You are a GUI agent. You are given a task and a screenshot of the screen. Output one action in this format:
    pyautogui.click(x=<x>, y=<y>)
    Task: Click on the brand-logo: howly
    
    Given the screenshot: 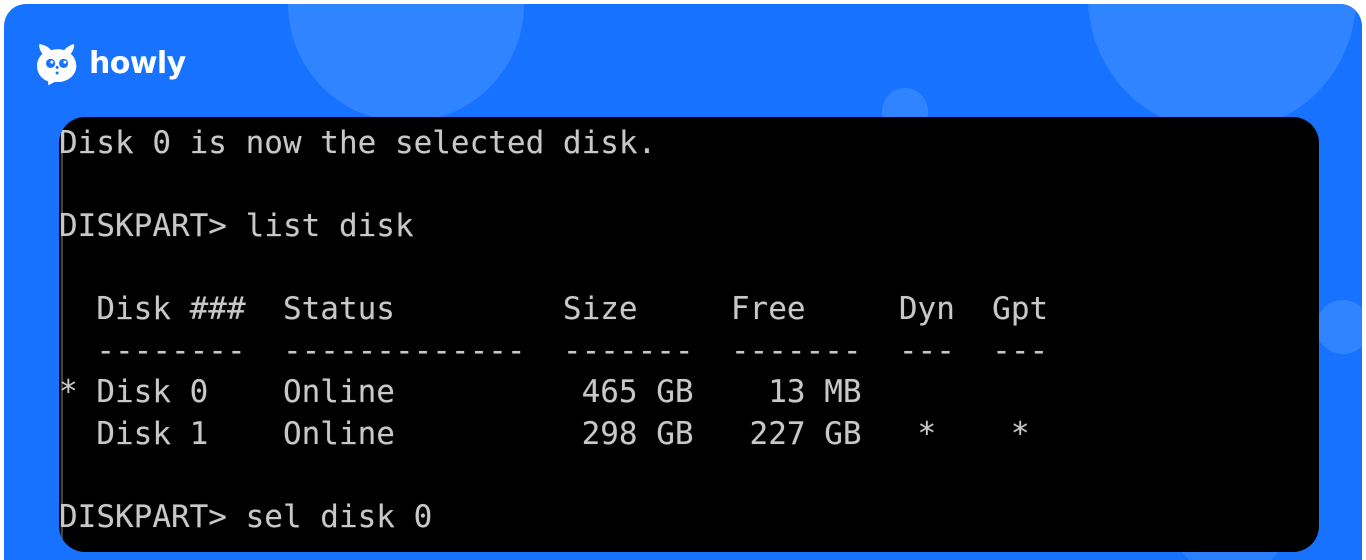 What is the action you would take?
    pyautogui.click(x=111, y=64)
    